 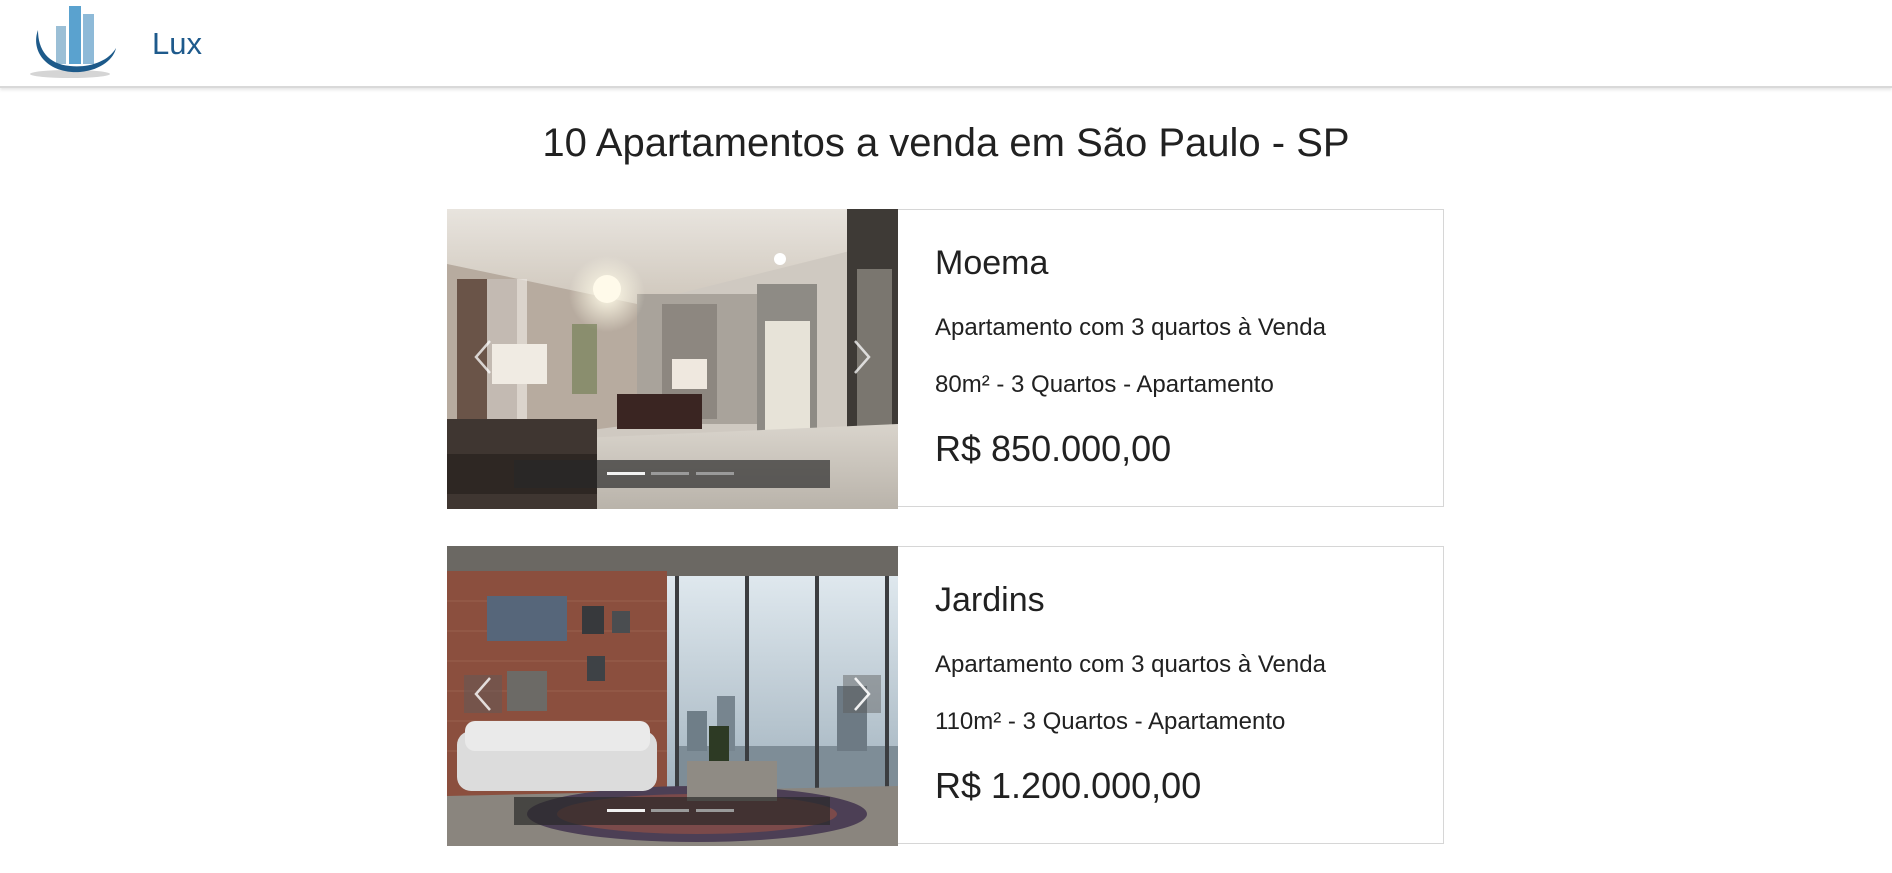 I want to click on brand-name: Lux, so click(x=177, y=43).